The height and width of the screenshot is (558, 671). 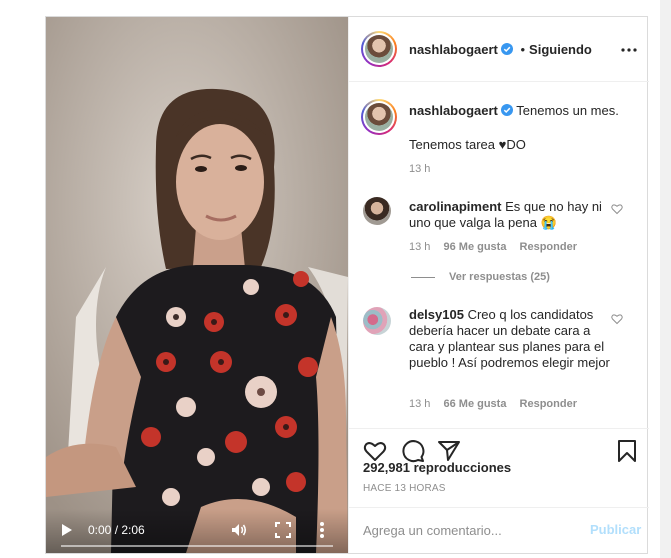 What do you see at coordinates (379, 117) in the screenshot?
I see `caption-author-avatar` at bounding box center [379, 117].